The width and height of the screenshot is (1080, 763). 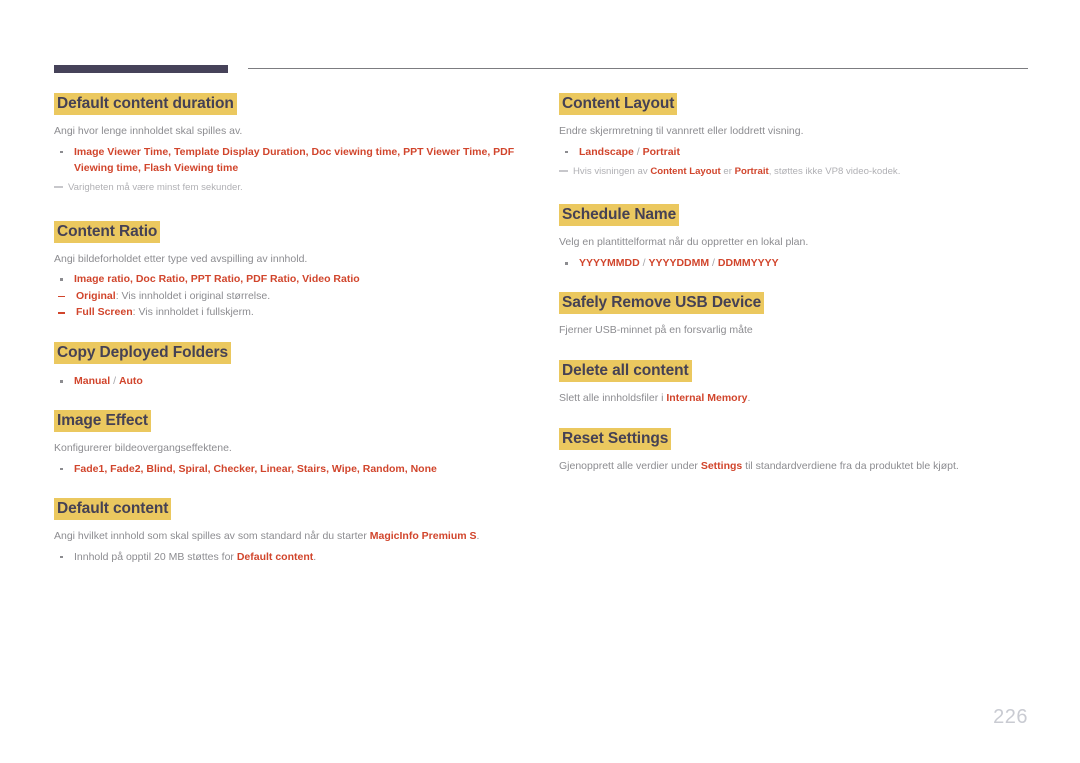 I want to click on heading-highlight: Schedule Name, so click(x=619, y=215).